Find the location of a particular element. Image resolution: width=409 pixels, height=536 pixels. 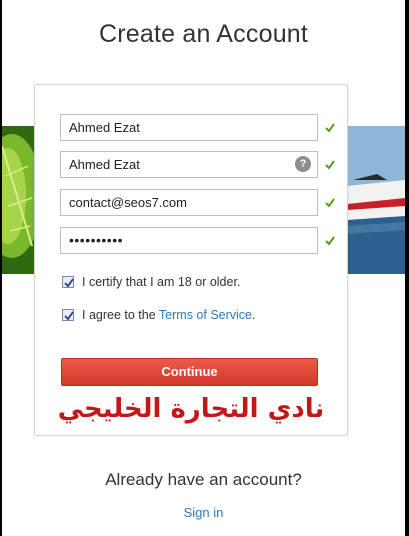

sign-in-link: Sign in is located at coordinates (203, 512).